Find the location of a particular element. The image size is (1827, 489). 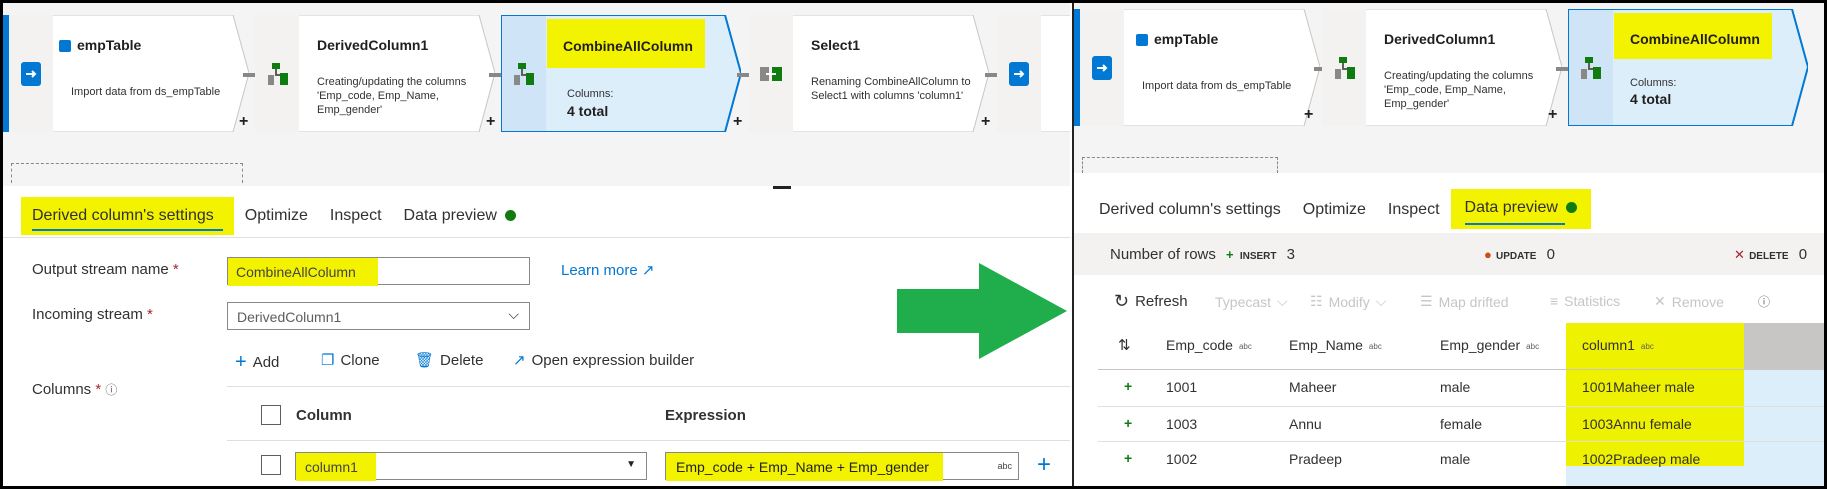

expression-header: Expression is located at coordinates (705, 415).